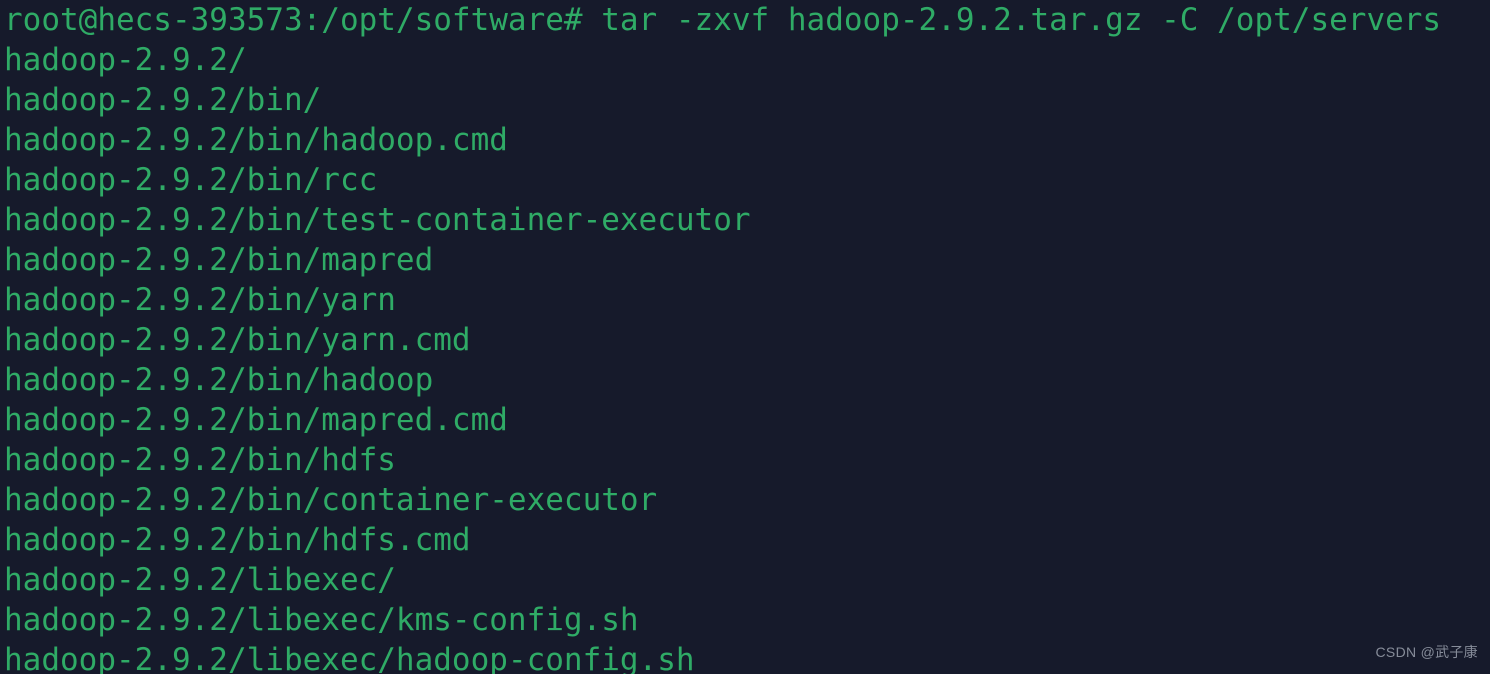  I want to click on terminal-output-line: hadoop-2.9.2/bin/mapred, so click(219, 260).